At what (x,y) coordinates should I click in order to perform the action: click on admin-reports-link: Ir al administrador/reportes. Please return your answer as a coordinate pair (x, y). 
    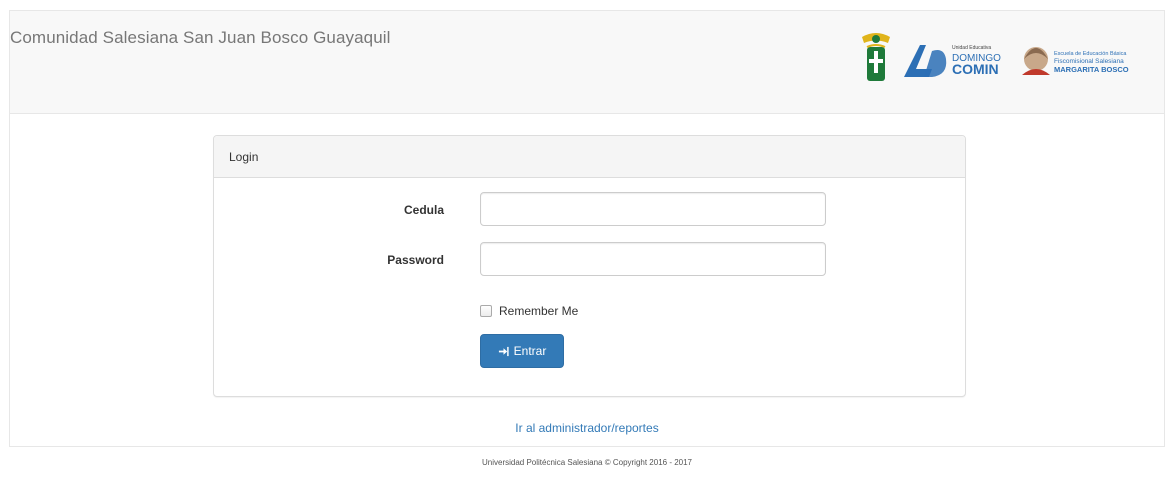
    Looking at the image, I should click on (587, 428).